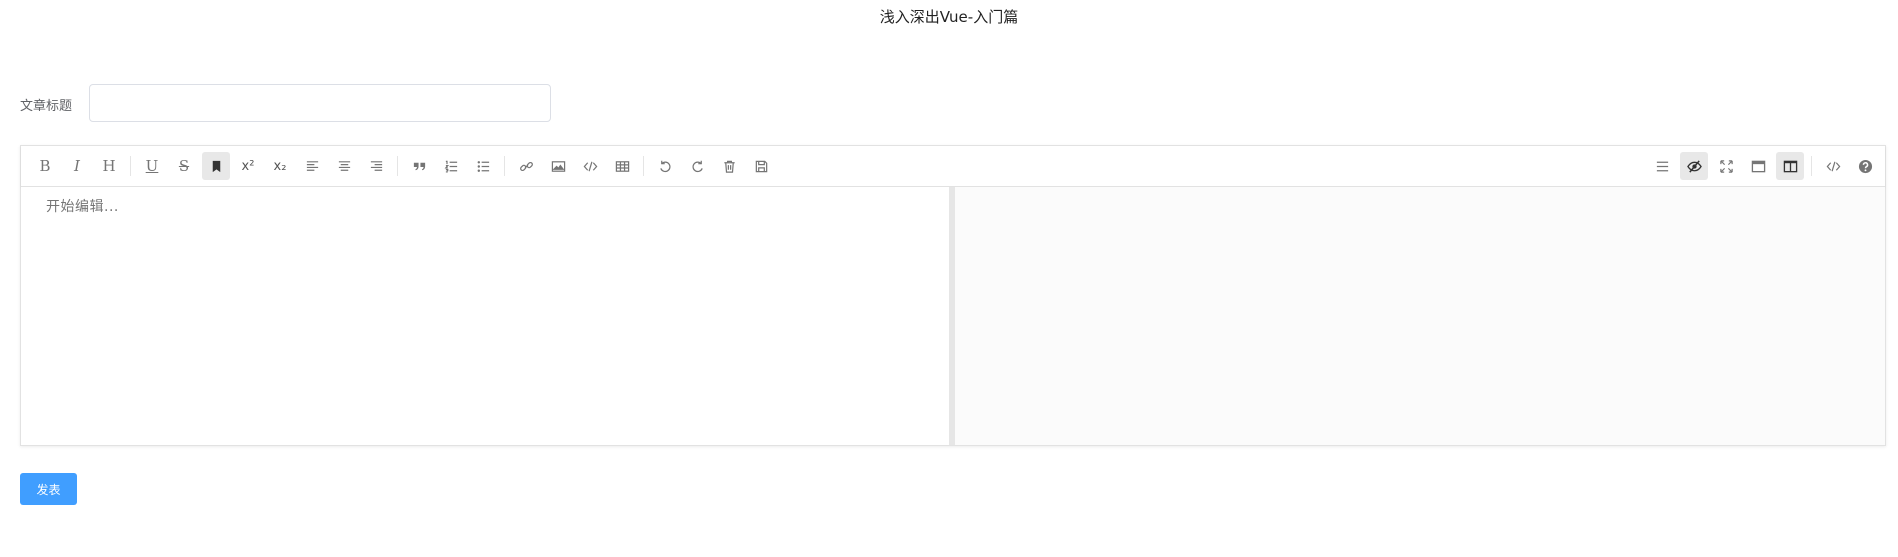  I want to click on header-button: H, so click(109, 166).